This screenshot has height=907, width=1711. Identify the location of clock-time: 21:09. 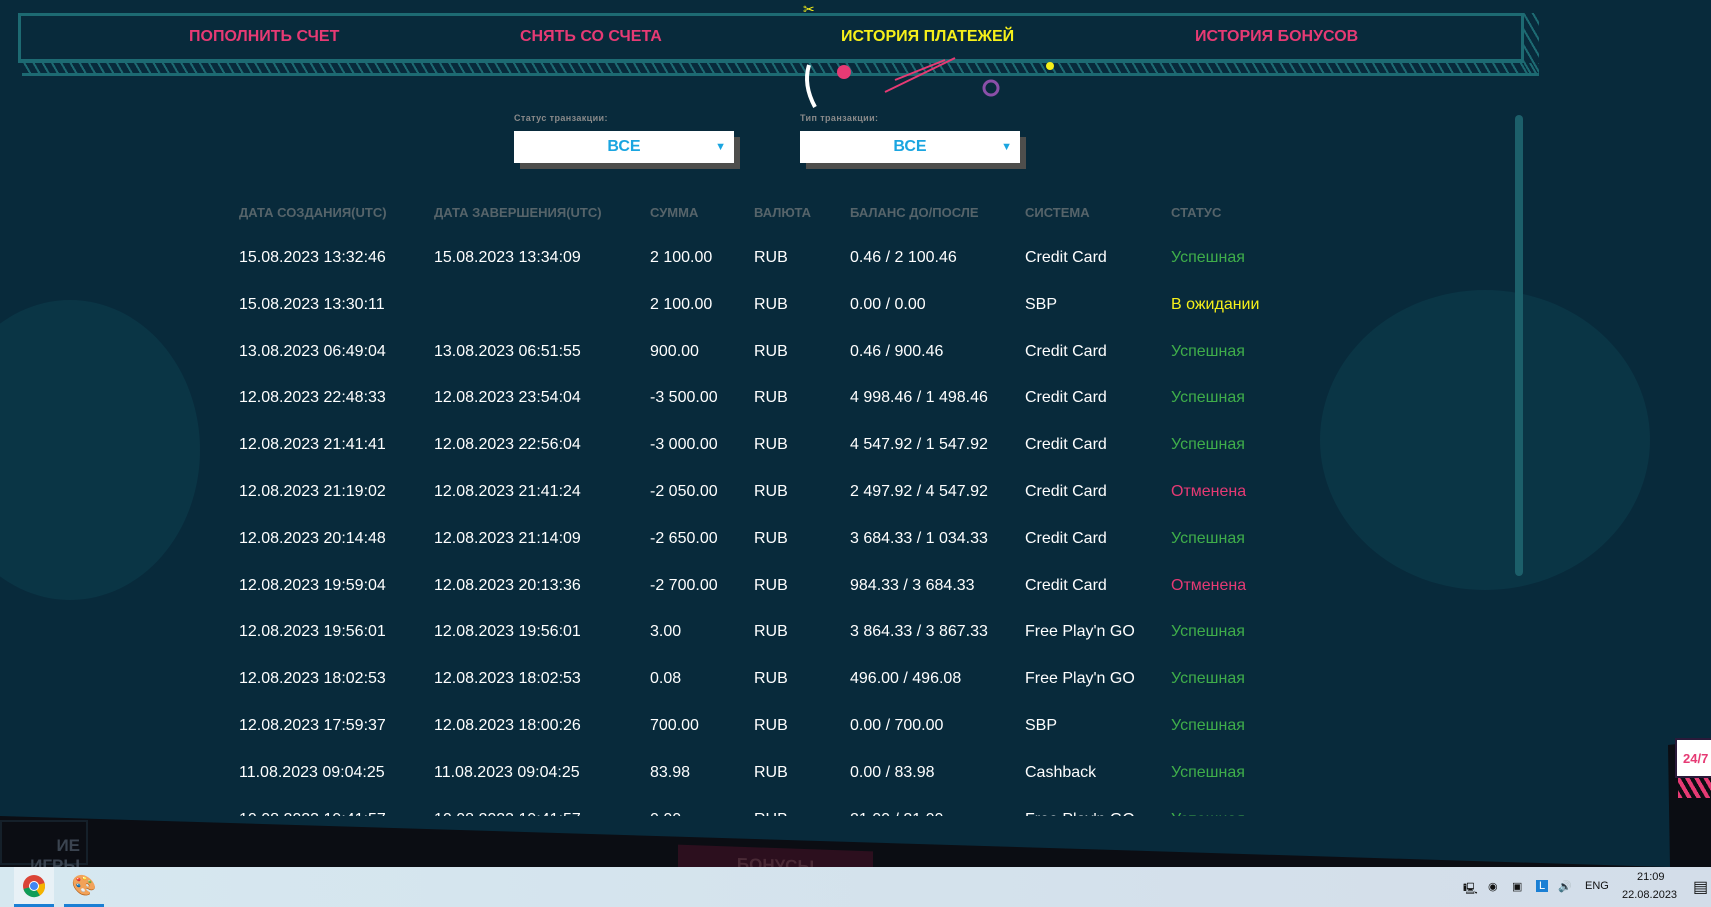
(1651, 877).